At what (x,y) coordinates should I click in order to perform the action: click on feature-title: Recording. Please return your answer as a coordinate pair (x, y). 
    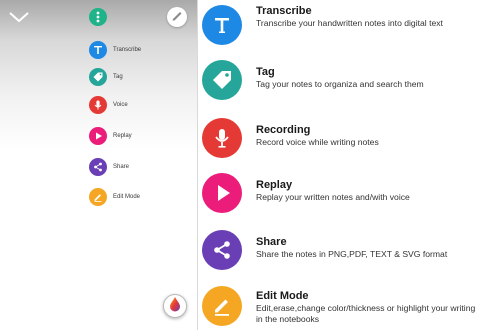
    Looking at the image, I should click on (283, 130).